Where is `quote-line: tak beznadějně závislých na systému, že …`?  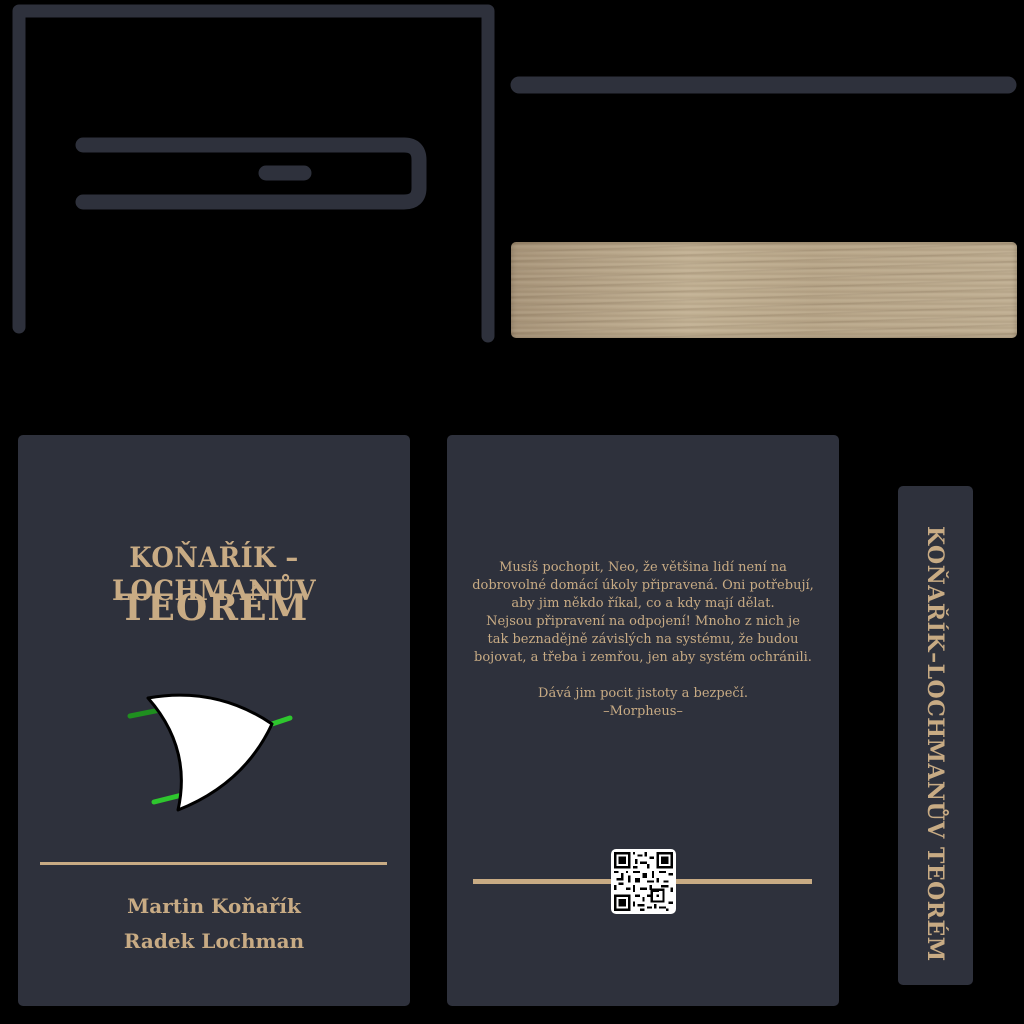
quote-line: tak beznadějně závislých na systému, že … is located at coordinates (643, 639).